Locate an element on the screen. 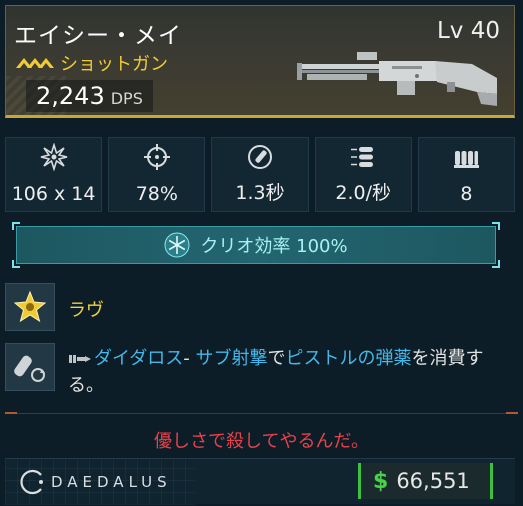 This screenshot has height=506, width=523. stat-magazine-value: 8 is located at coordinates (466, 194).